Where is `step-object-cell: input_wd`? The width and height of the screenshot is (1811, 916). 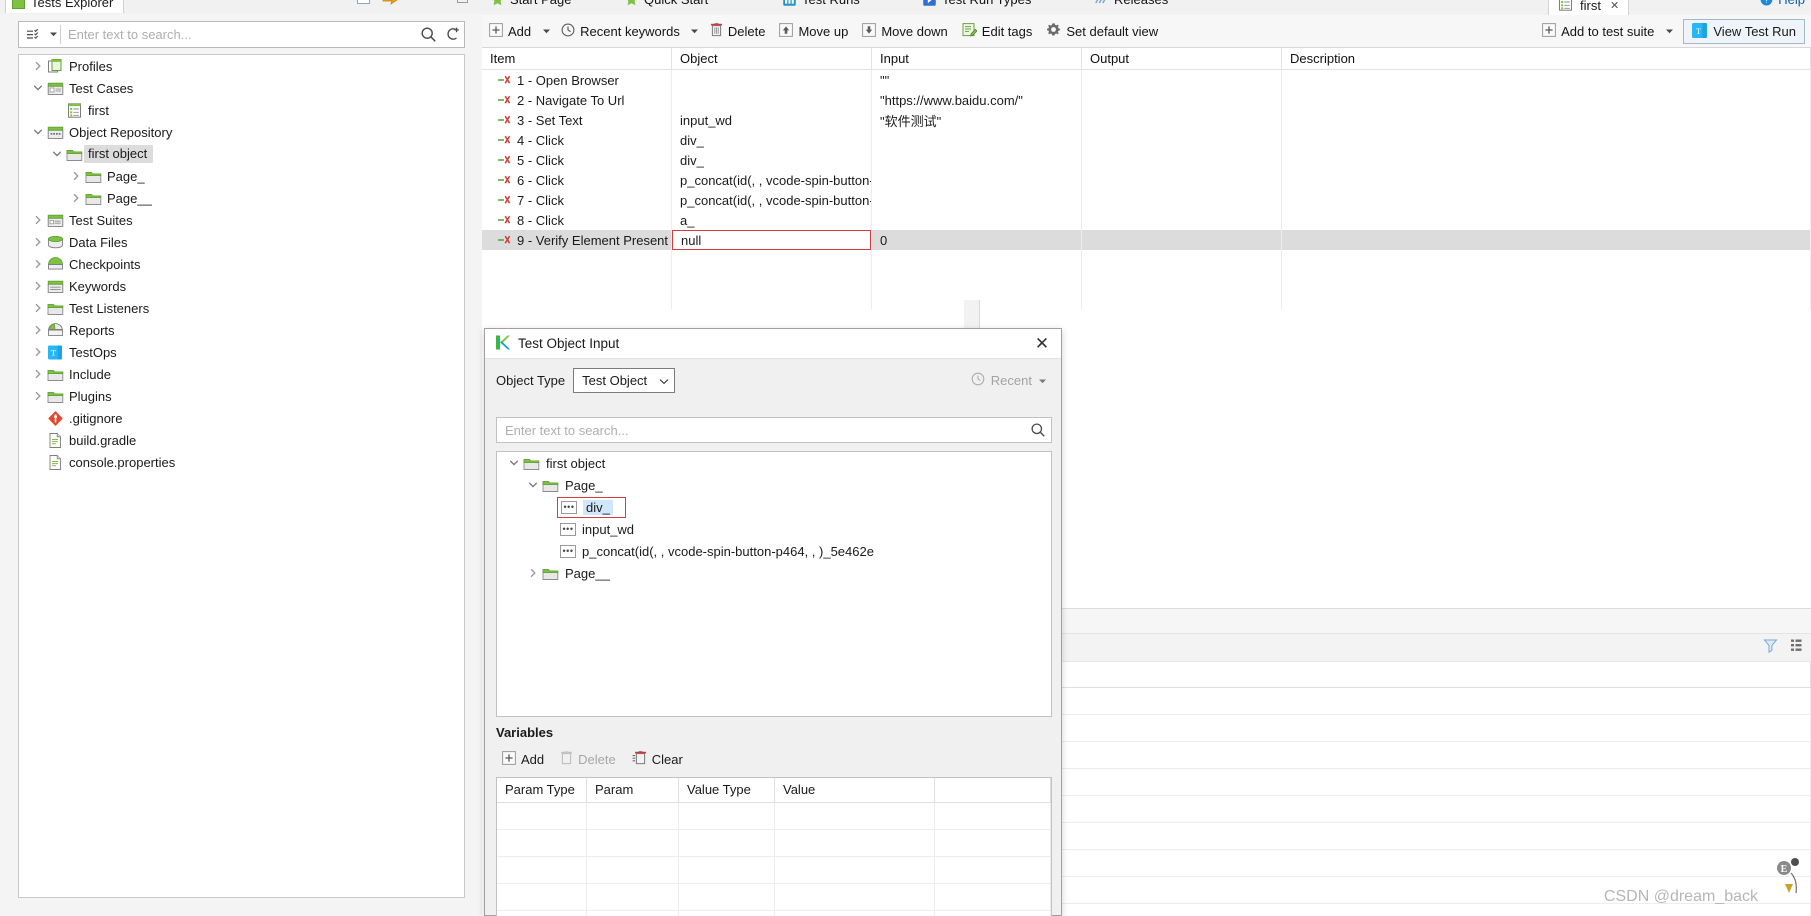 step-object-cell: input_wd is located at coordinates (772, 120).